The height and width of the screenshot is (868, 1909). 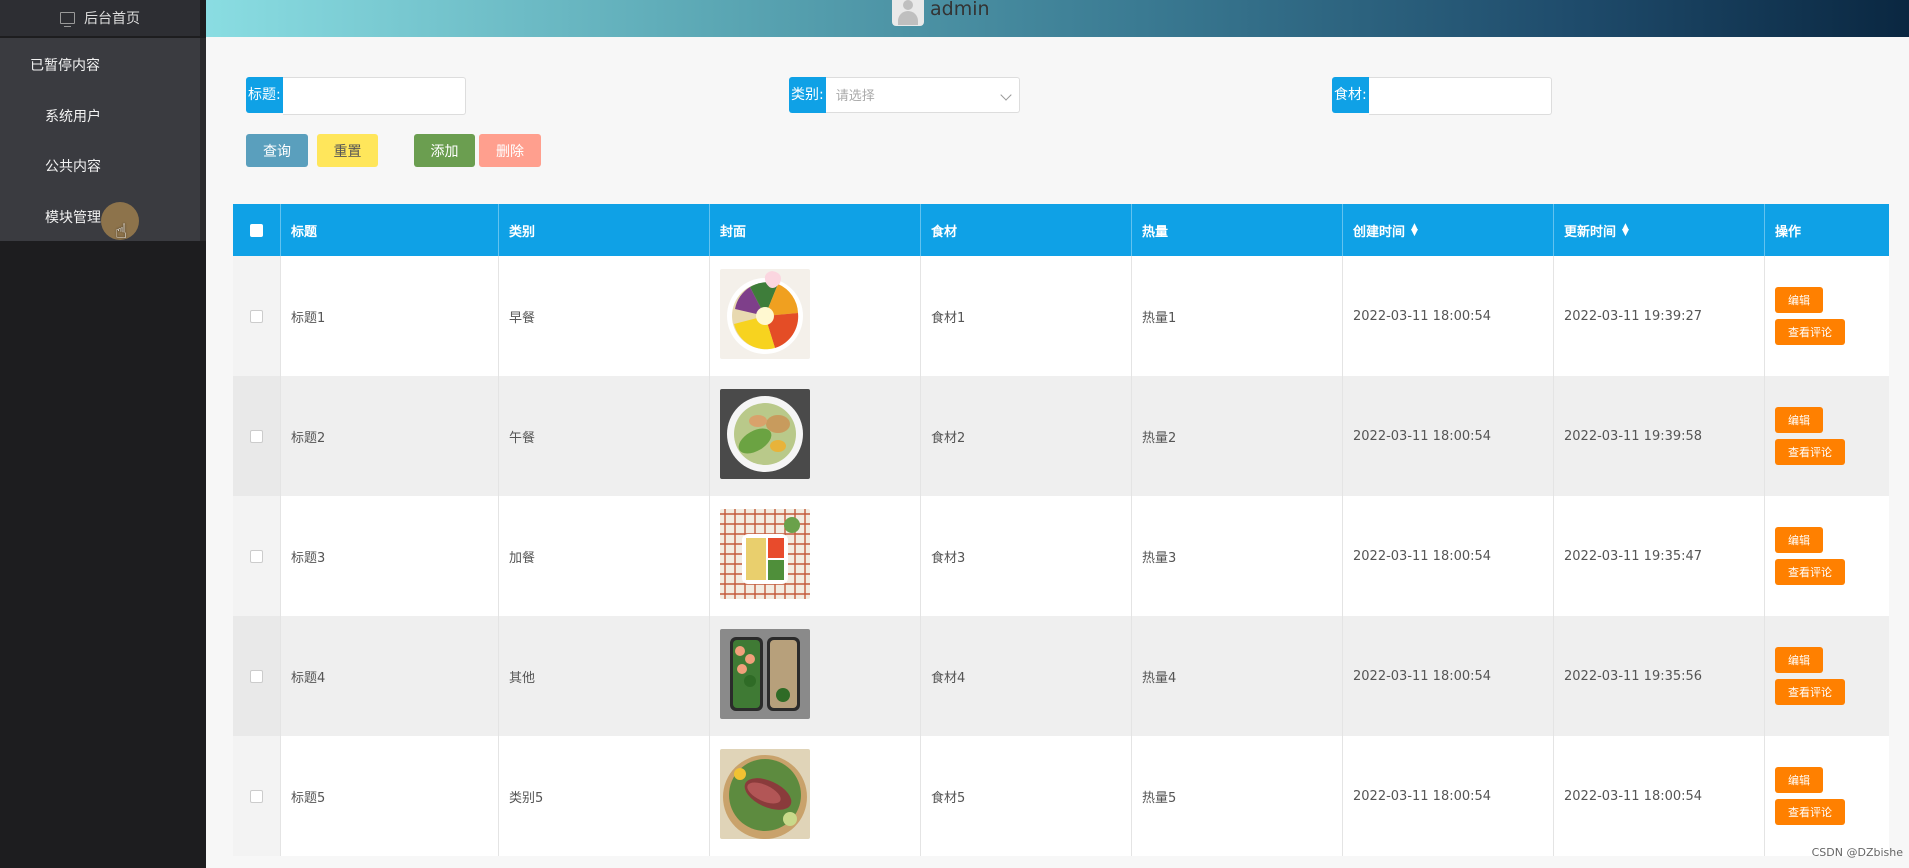 What do you see at coordinates (1659, 556) in the screenshot?
I see `cell-updated: 2022-03-11 19:35:47` at bounding box center [1659, 556].